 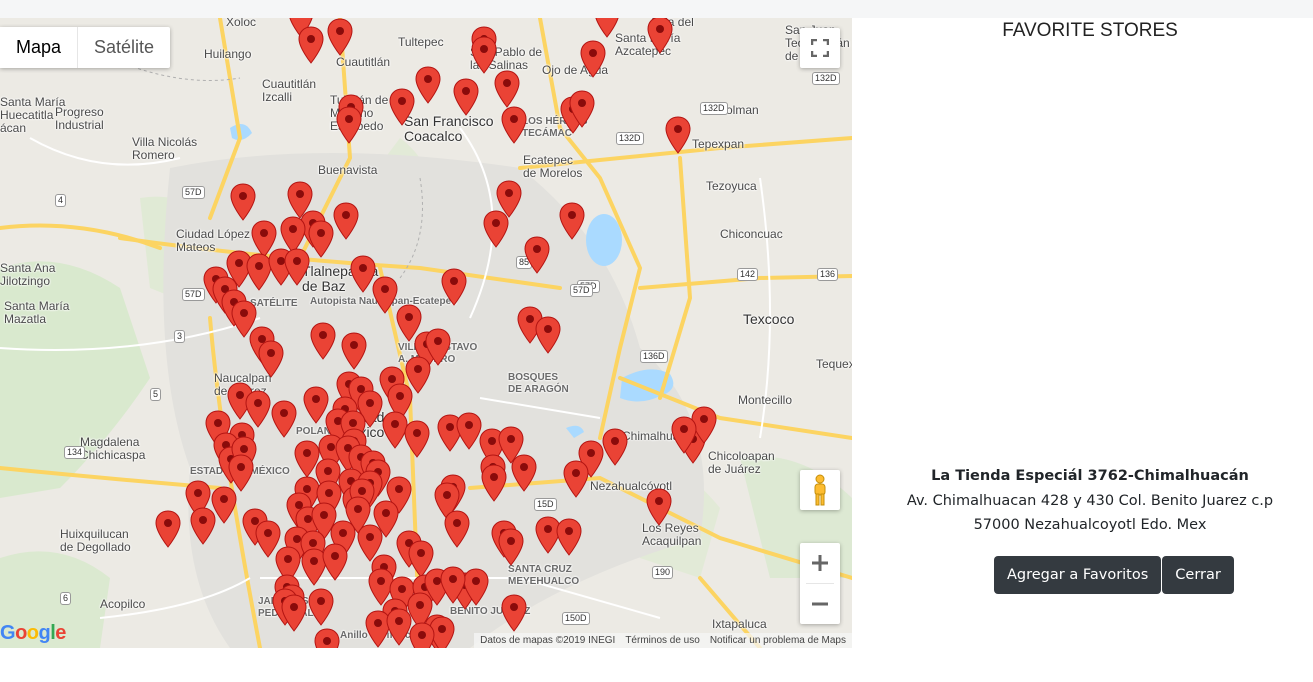 What do you see at coordinates (95, 540) in the screenshot?
I see `place-label: Huixquilucan de Degollado` at bounding box center [95, 540].